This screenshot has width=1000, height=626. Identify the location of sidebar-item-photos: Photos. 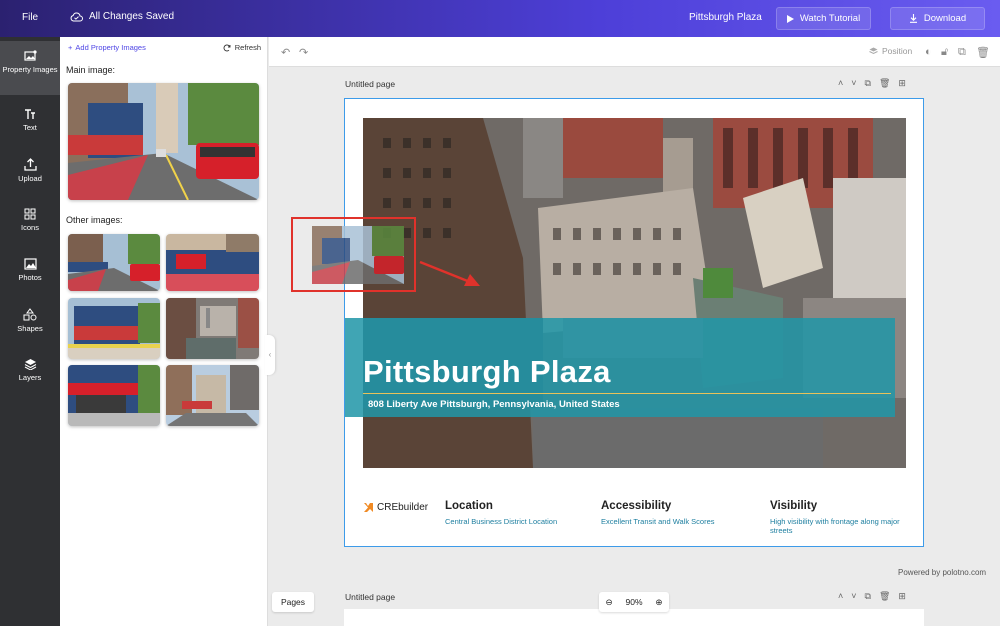
(30, 275).